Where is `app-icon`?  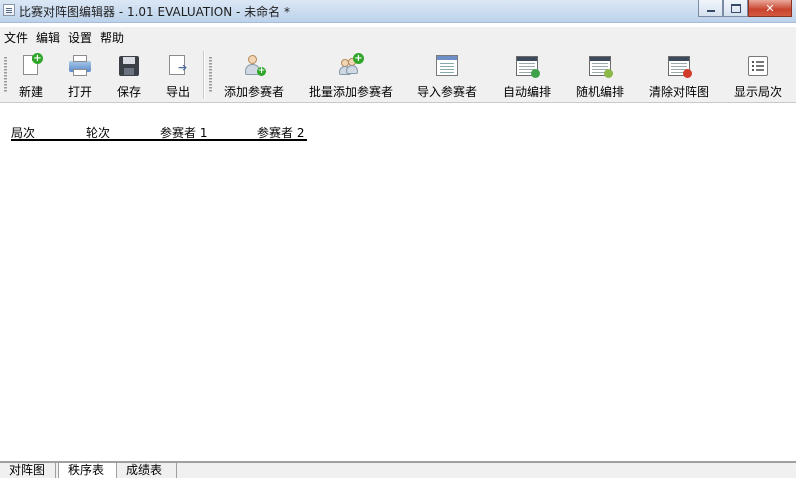
app-icon is located at coordinates (9, 10).